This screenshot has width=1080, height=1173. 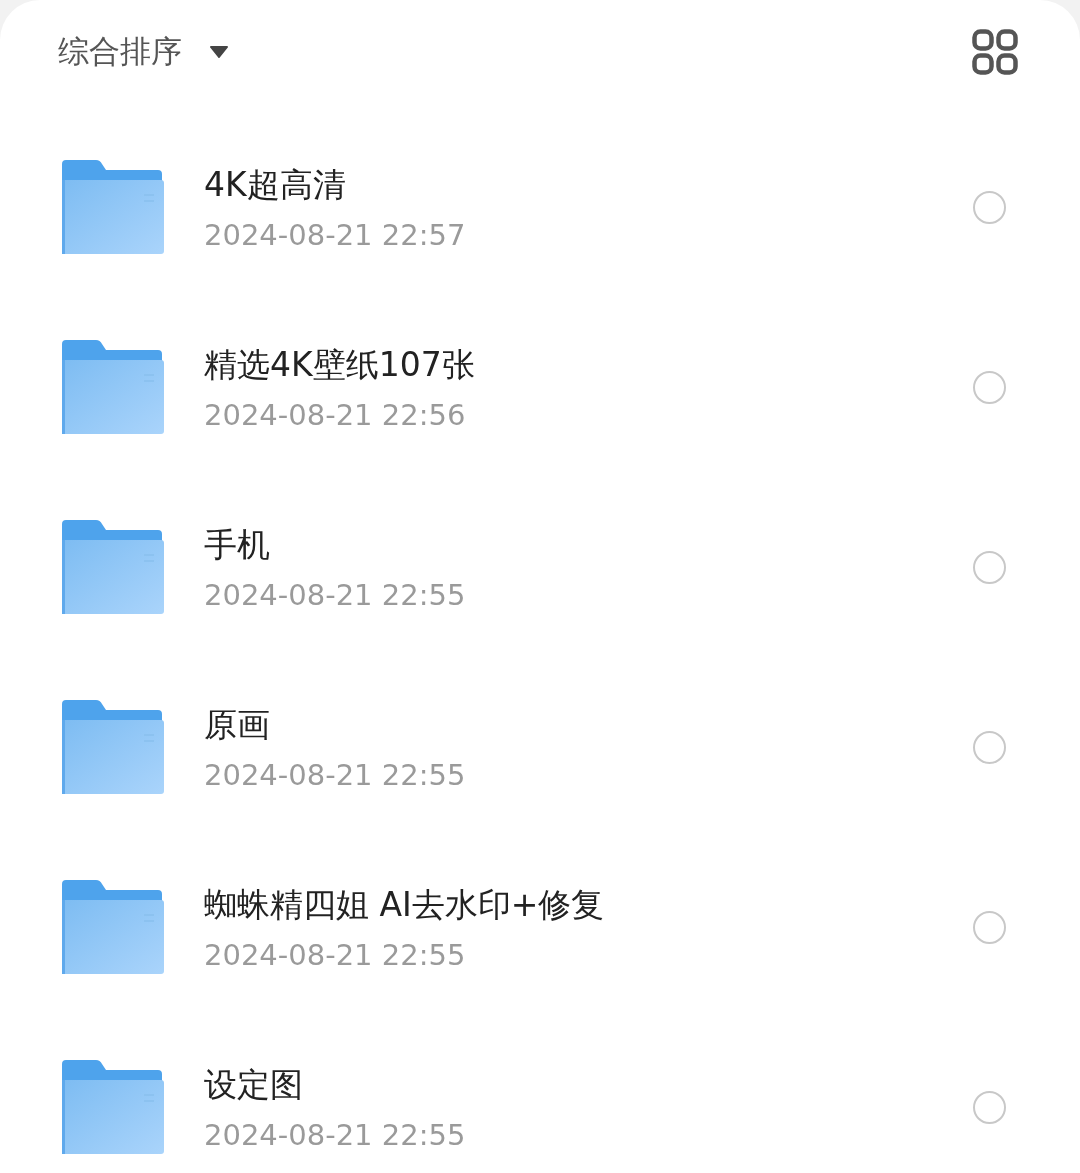 I want to click on folder-name: 精选4K壁纸107张, so click(x=340, y=364).